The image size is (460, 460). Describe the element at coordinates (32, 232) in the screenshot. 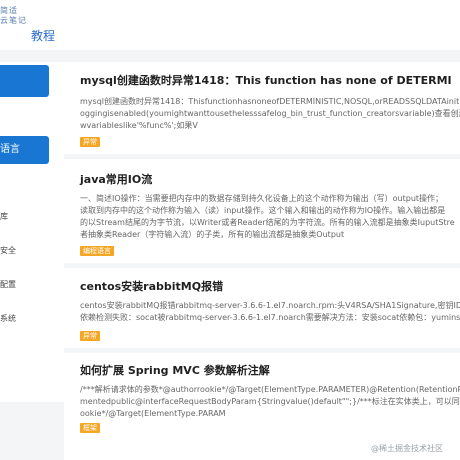

I see `category-sidebar: 语言 库 安全 配置 系统` at that location.